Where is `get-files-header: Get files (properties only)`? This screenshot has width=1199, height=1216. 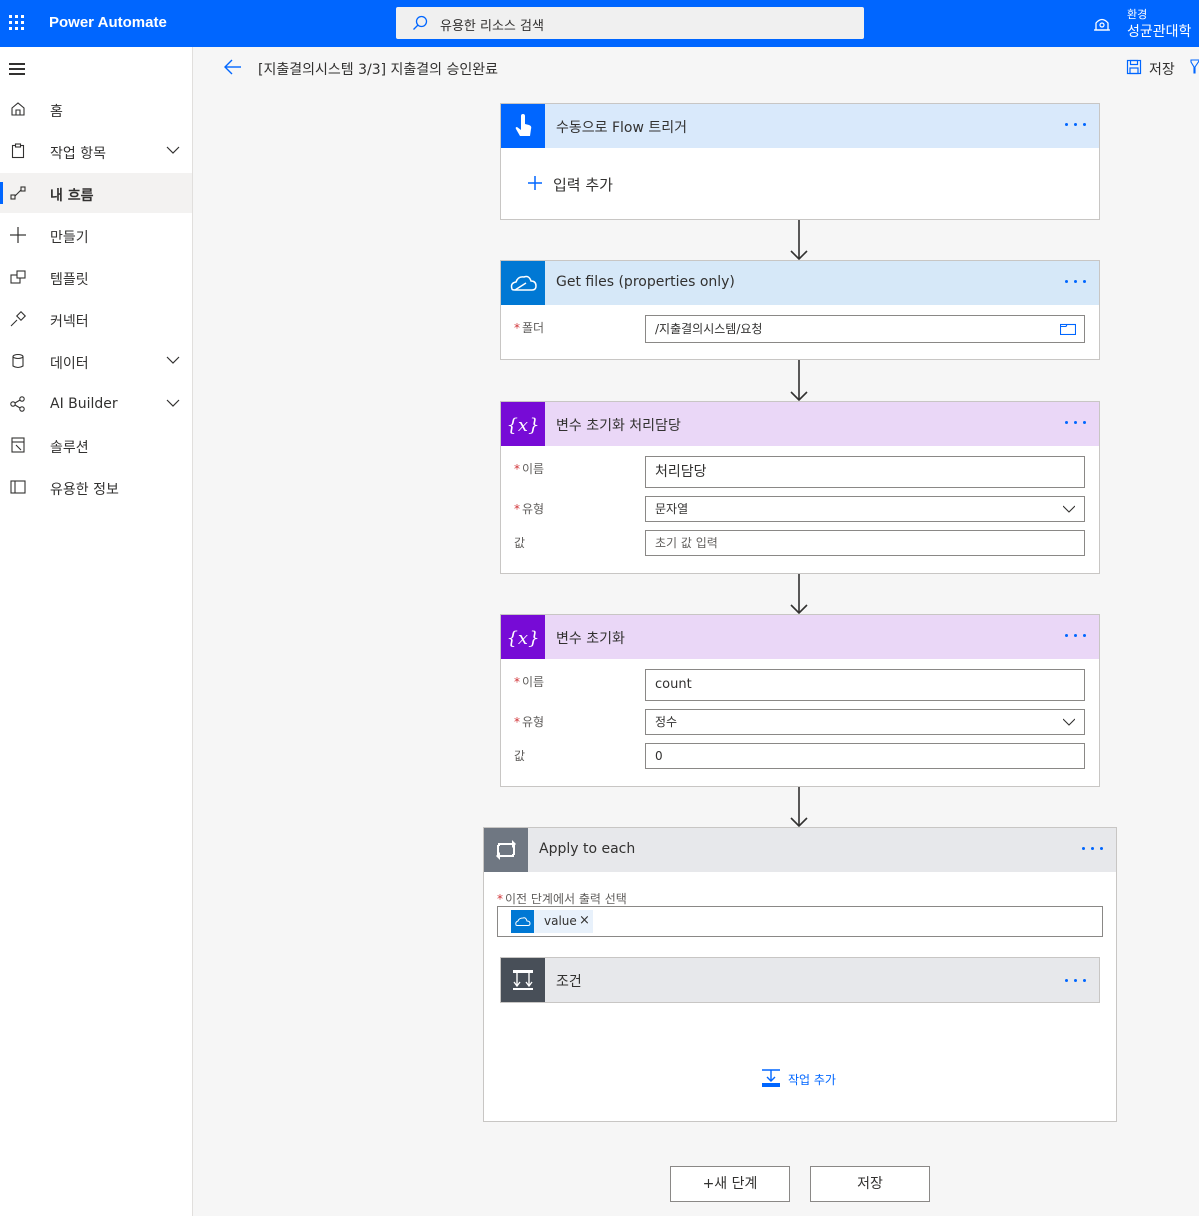
get-files-header: Get files (properties only) is located at coordinates (800, 283).